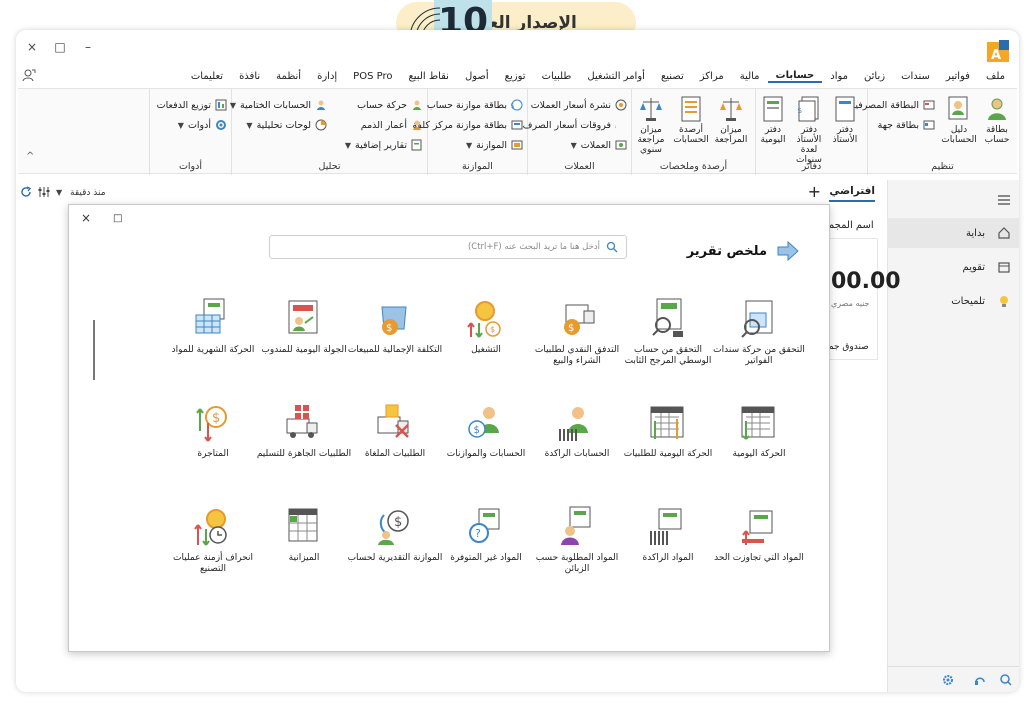 The image size is (1035, 715). Describe the element at coordinates (30, 156) in the screenshot. I see `collapse-ribbon-icon: ^` at that location.